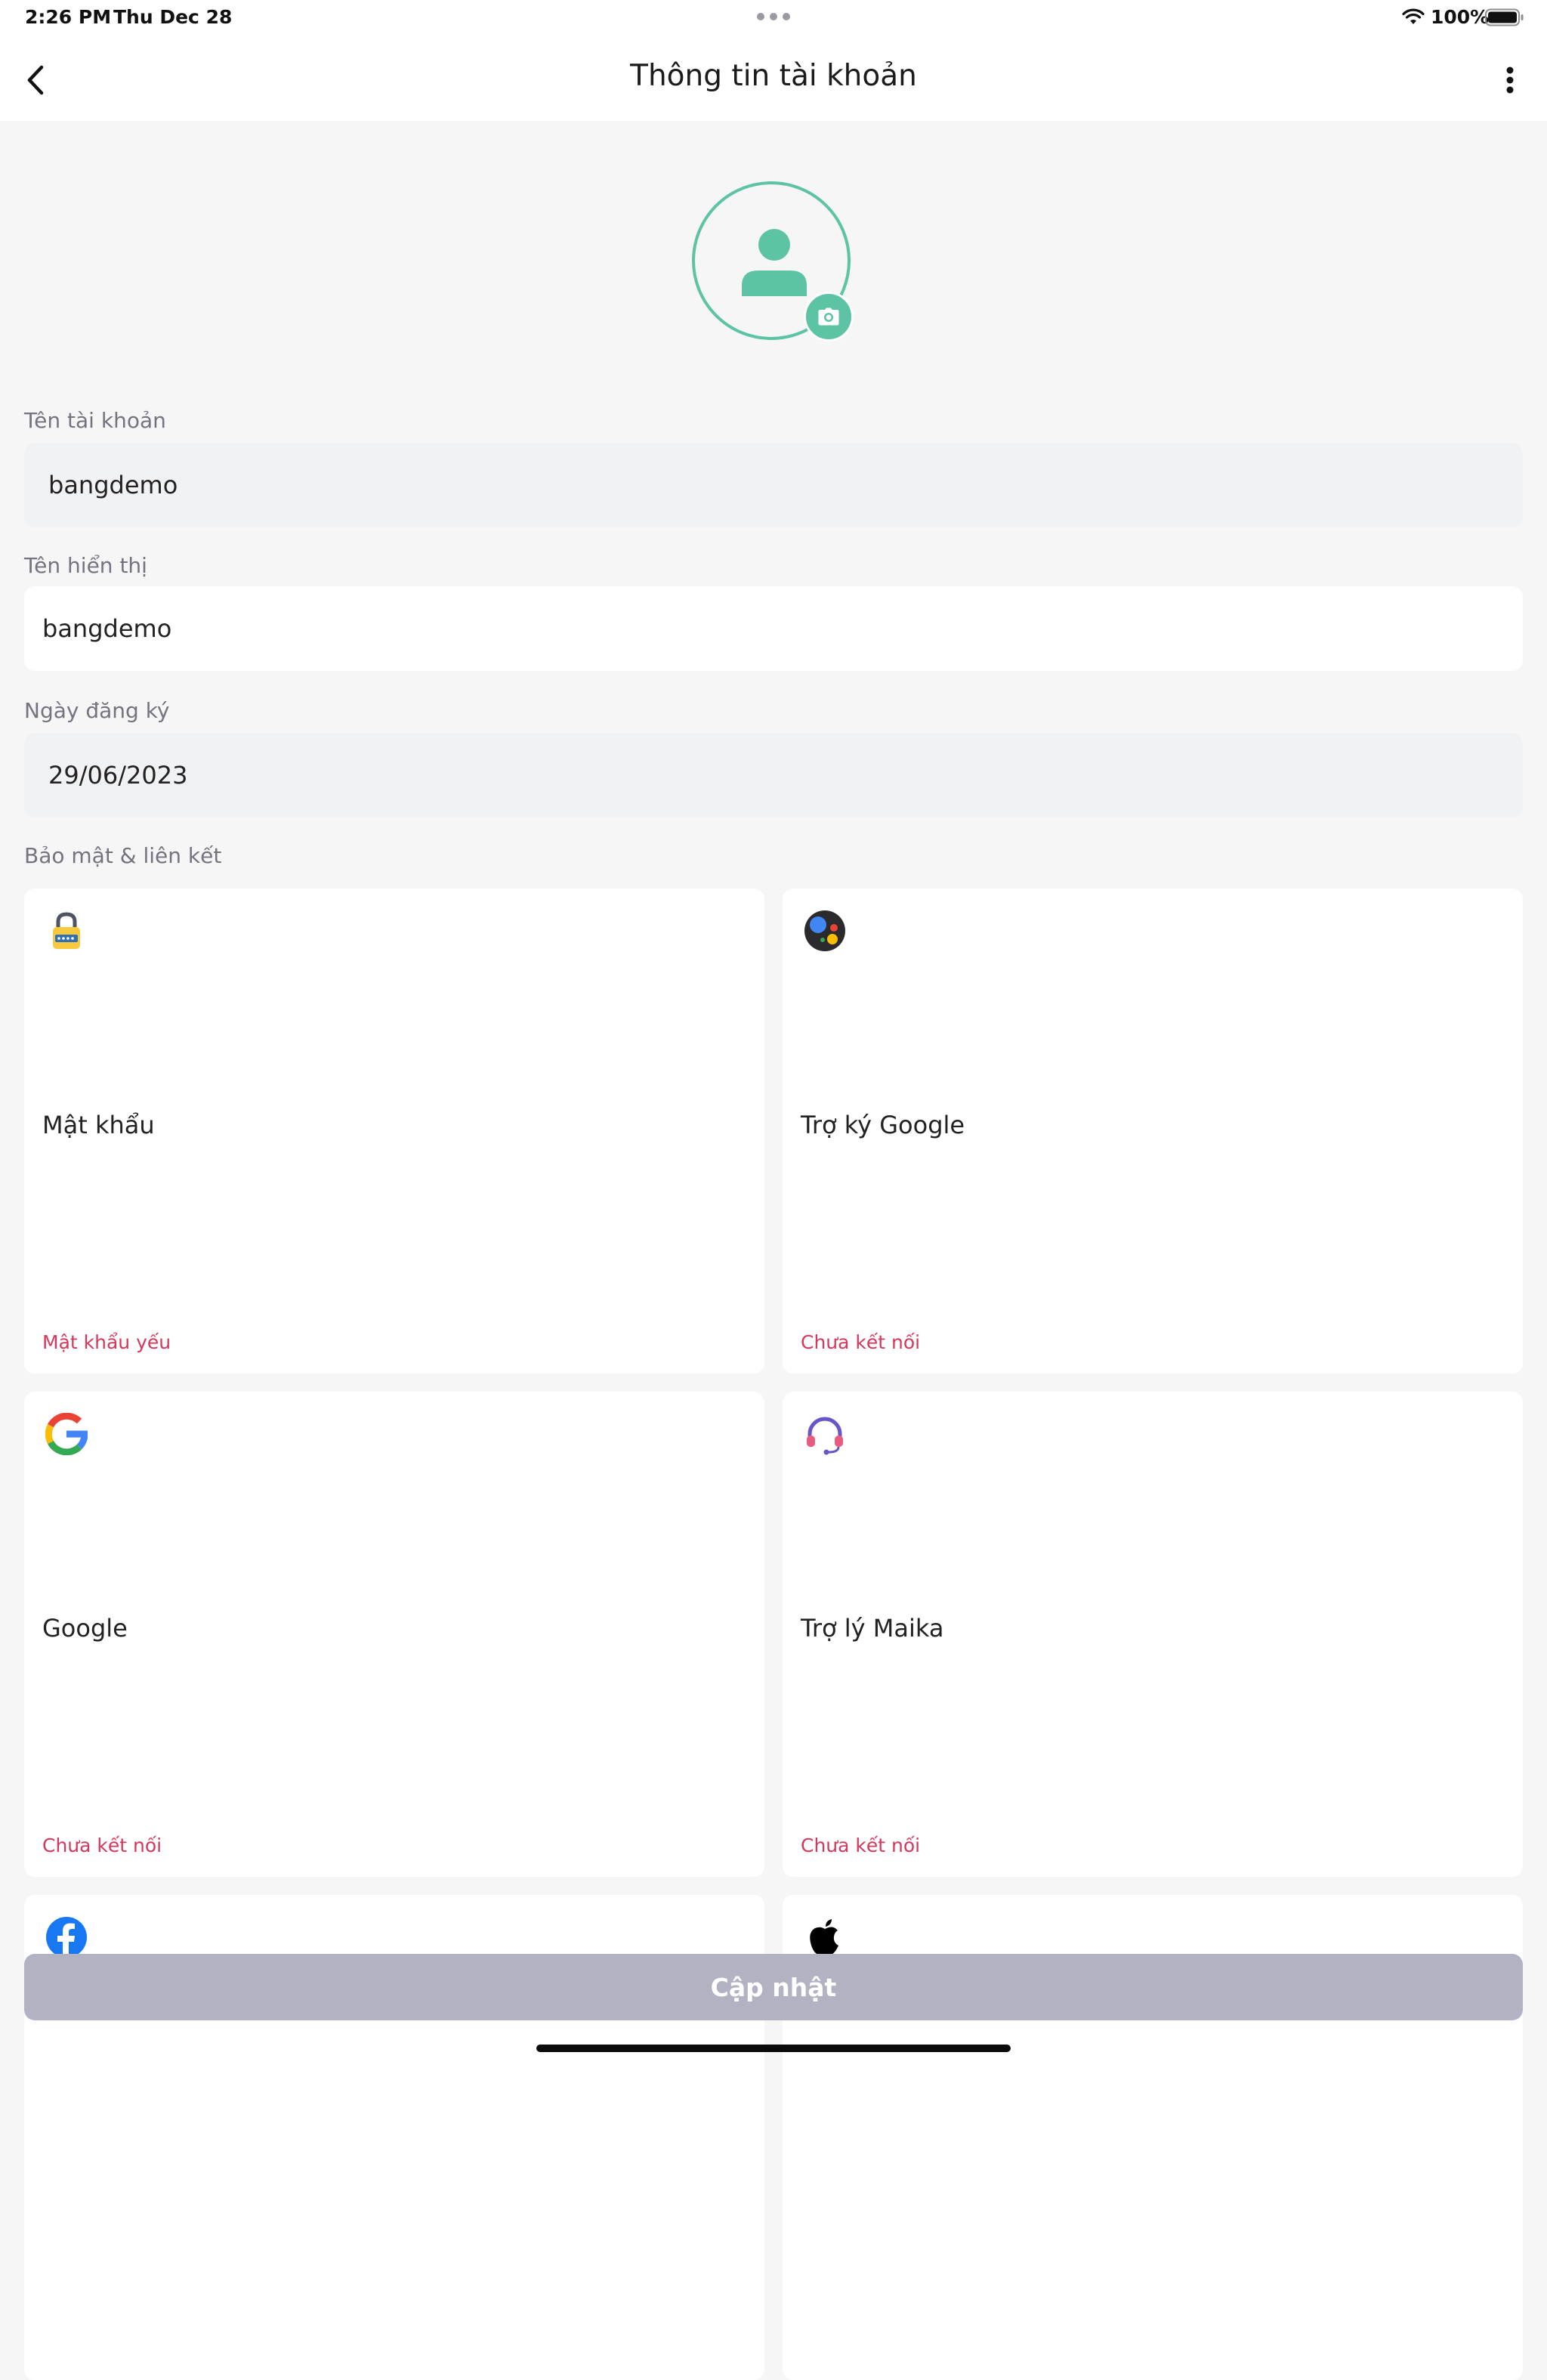 Image resolution: width=1547 pixels, height=2380 pixels. I want to click on user-icon, so click(774, 262).